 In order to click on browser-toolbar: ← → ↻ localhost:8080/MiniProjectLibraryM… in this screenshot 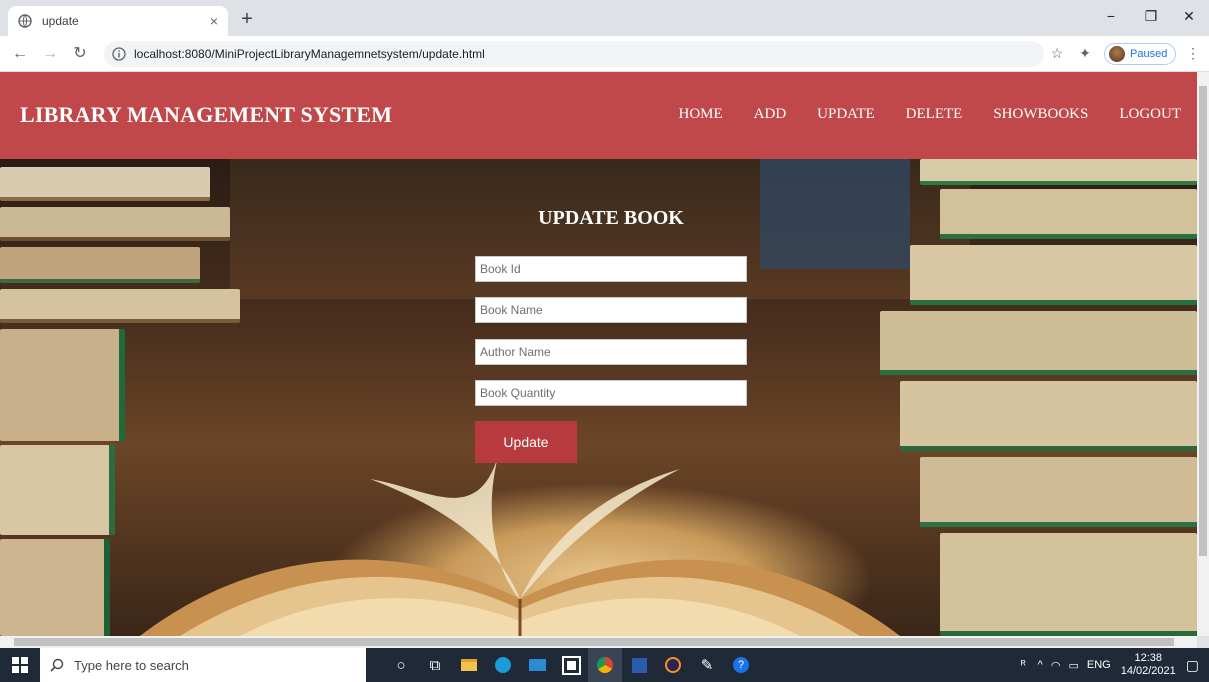, I will do `click(604, 54)`.